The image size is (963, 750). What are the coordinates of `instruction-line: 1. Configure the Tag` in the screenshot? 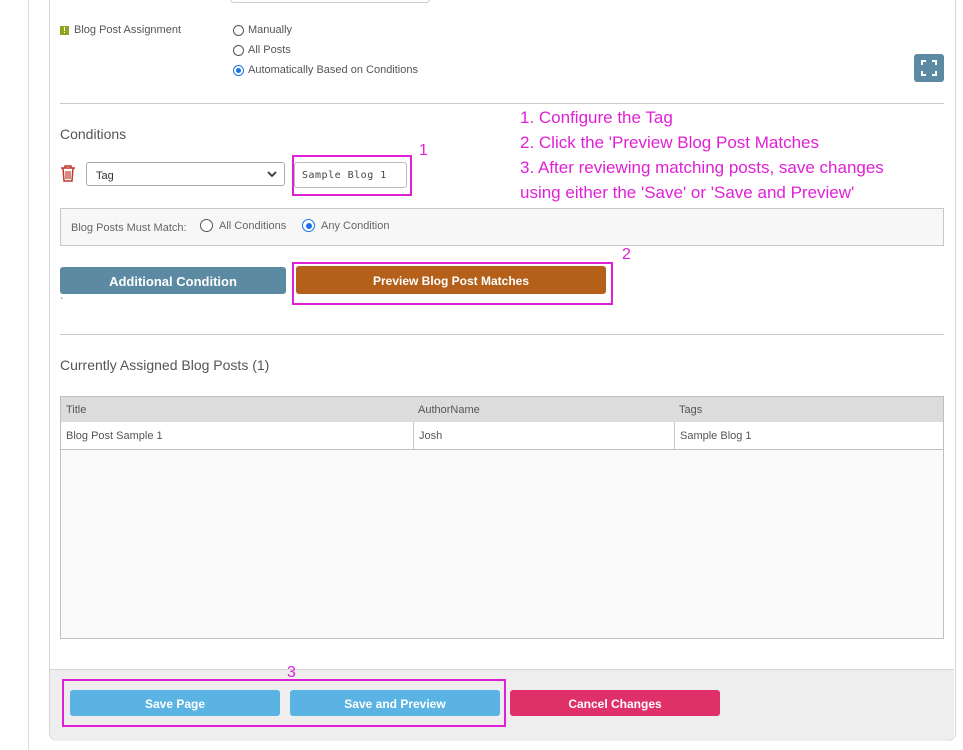 It's located at (596, 117).